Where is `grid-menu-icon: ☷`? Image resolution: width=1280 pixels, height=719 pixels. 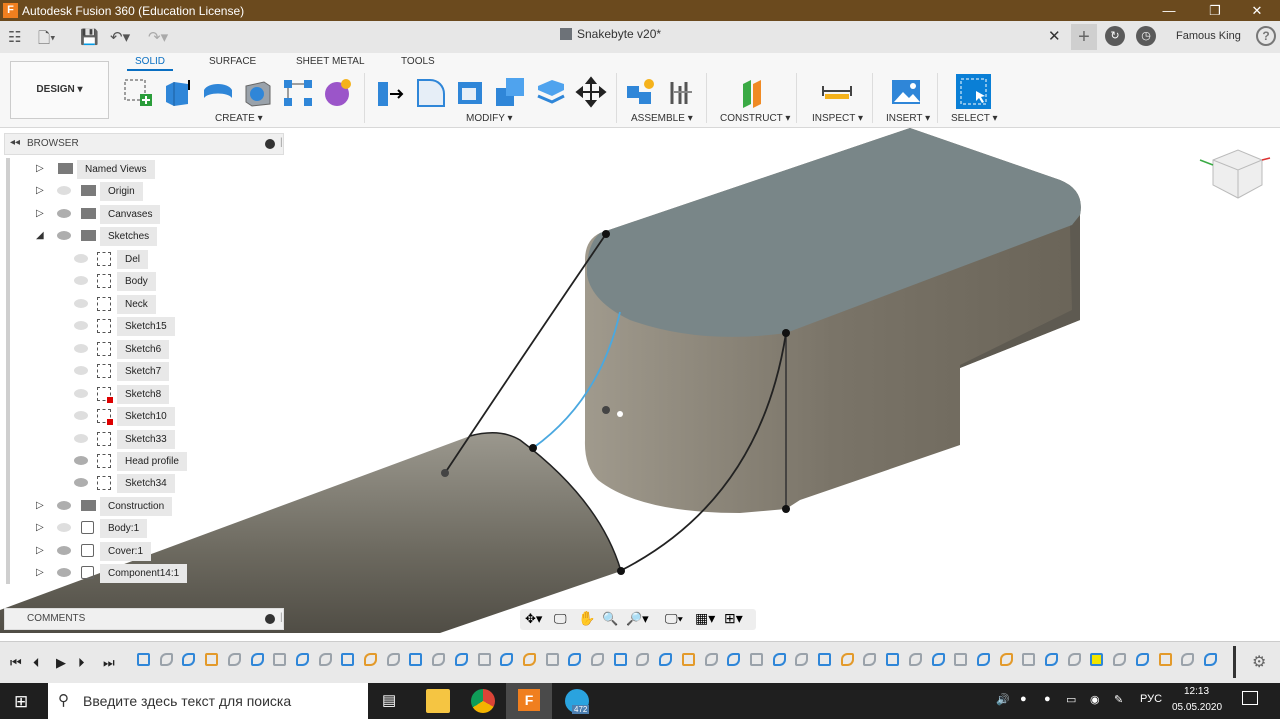 grid-menu-icon: ☷ is located at coordinates (14, 37).